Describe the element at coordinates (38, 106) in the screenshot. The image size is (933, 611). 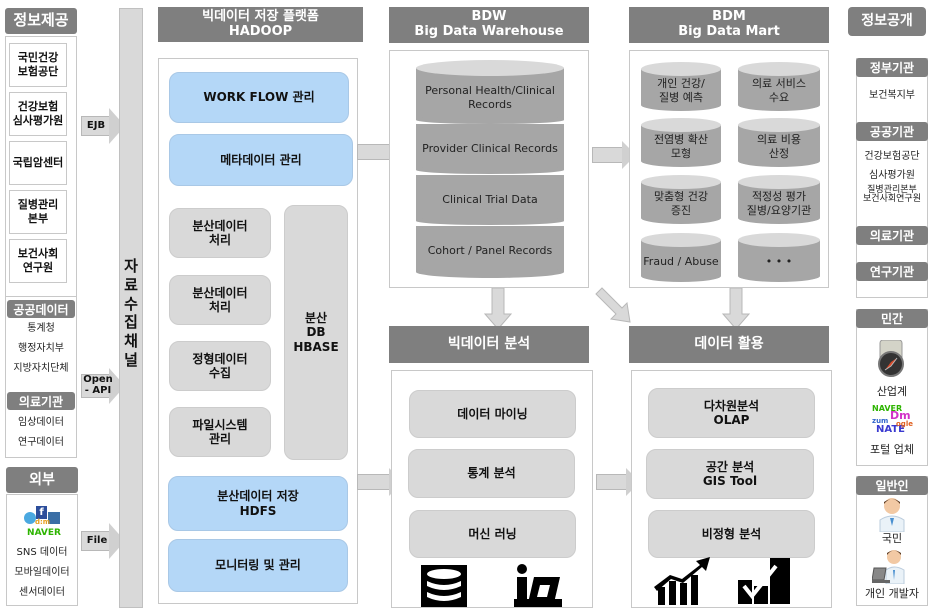
I see `institution-line: 건강보험` at that location.